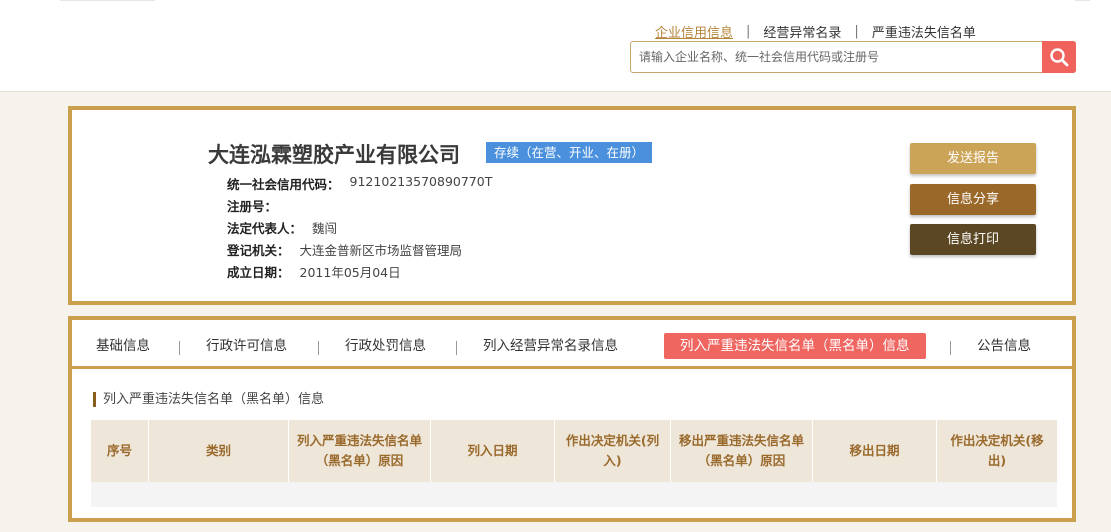  I want to click on info-value: 魏闯, so click(325, 228).